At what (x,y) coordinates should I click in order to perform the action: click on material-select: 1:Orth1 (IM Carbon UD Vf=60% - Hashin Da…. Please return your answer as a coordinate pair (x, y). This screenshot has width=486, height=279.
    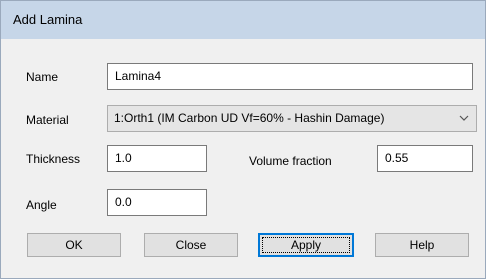
    Looking at the image, I should click on (292, 118).